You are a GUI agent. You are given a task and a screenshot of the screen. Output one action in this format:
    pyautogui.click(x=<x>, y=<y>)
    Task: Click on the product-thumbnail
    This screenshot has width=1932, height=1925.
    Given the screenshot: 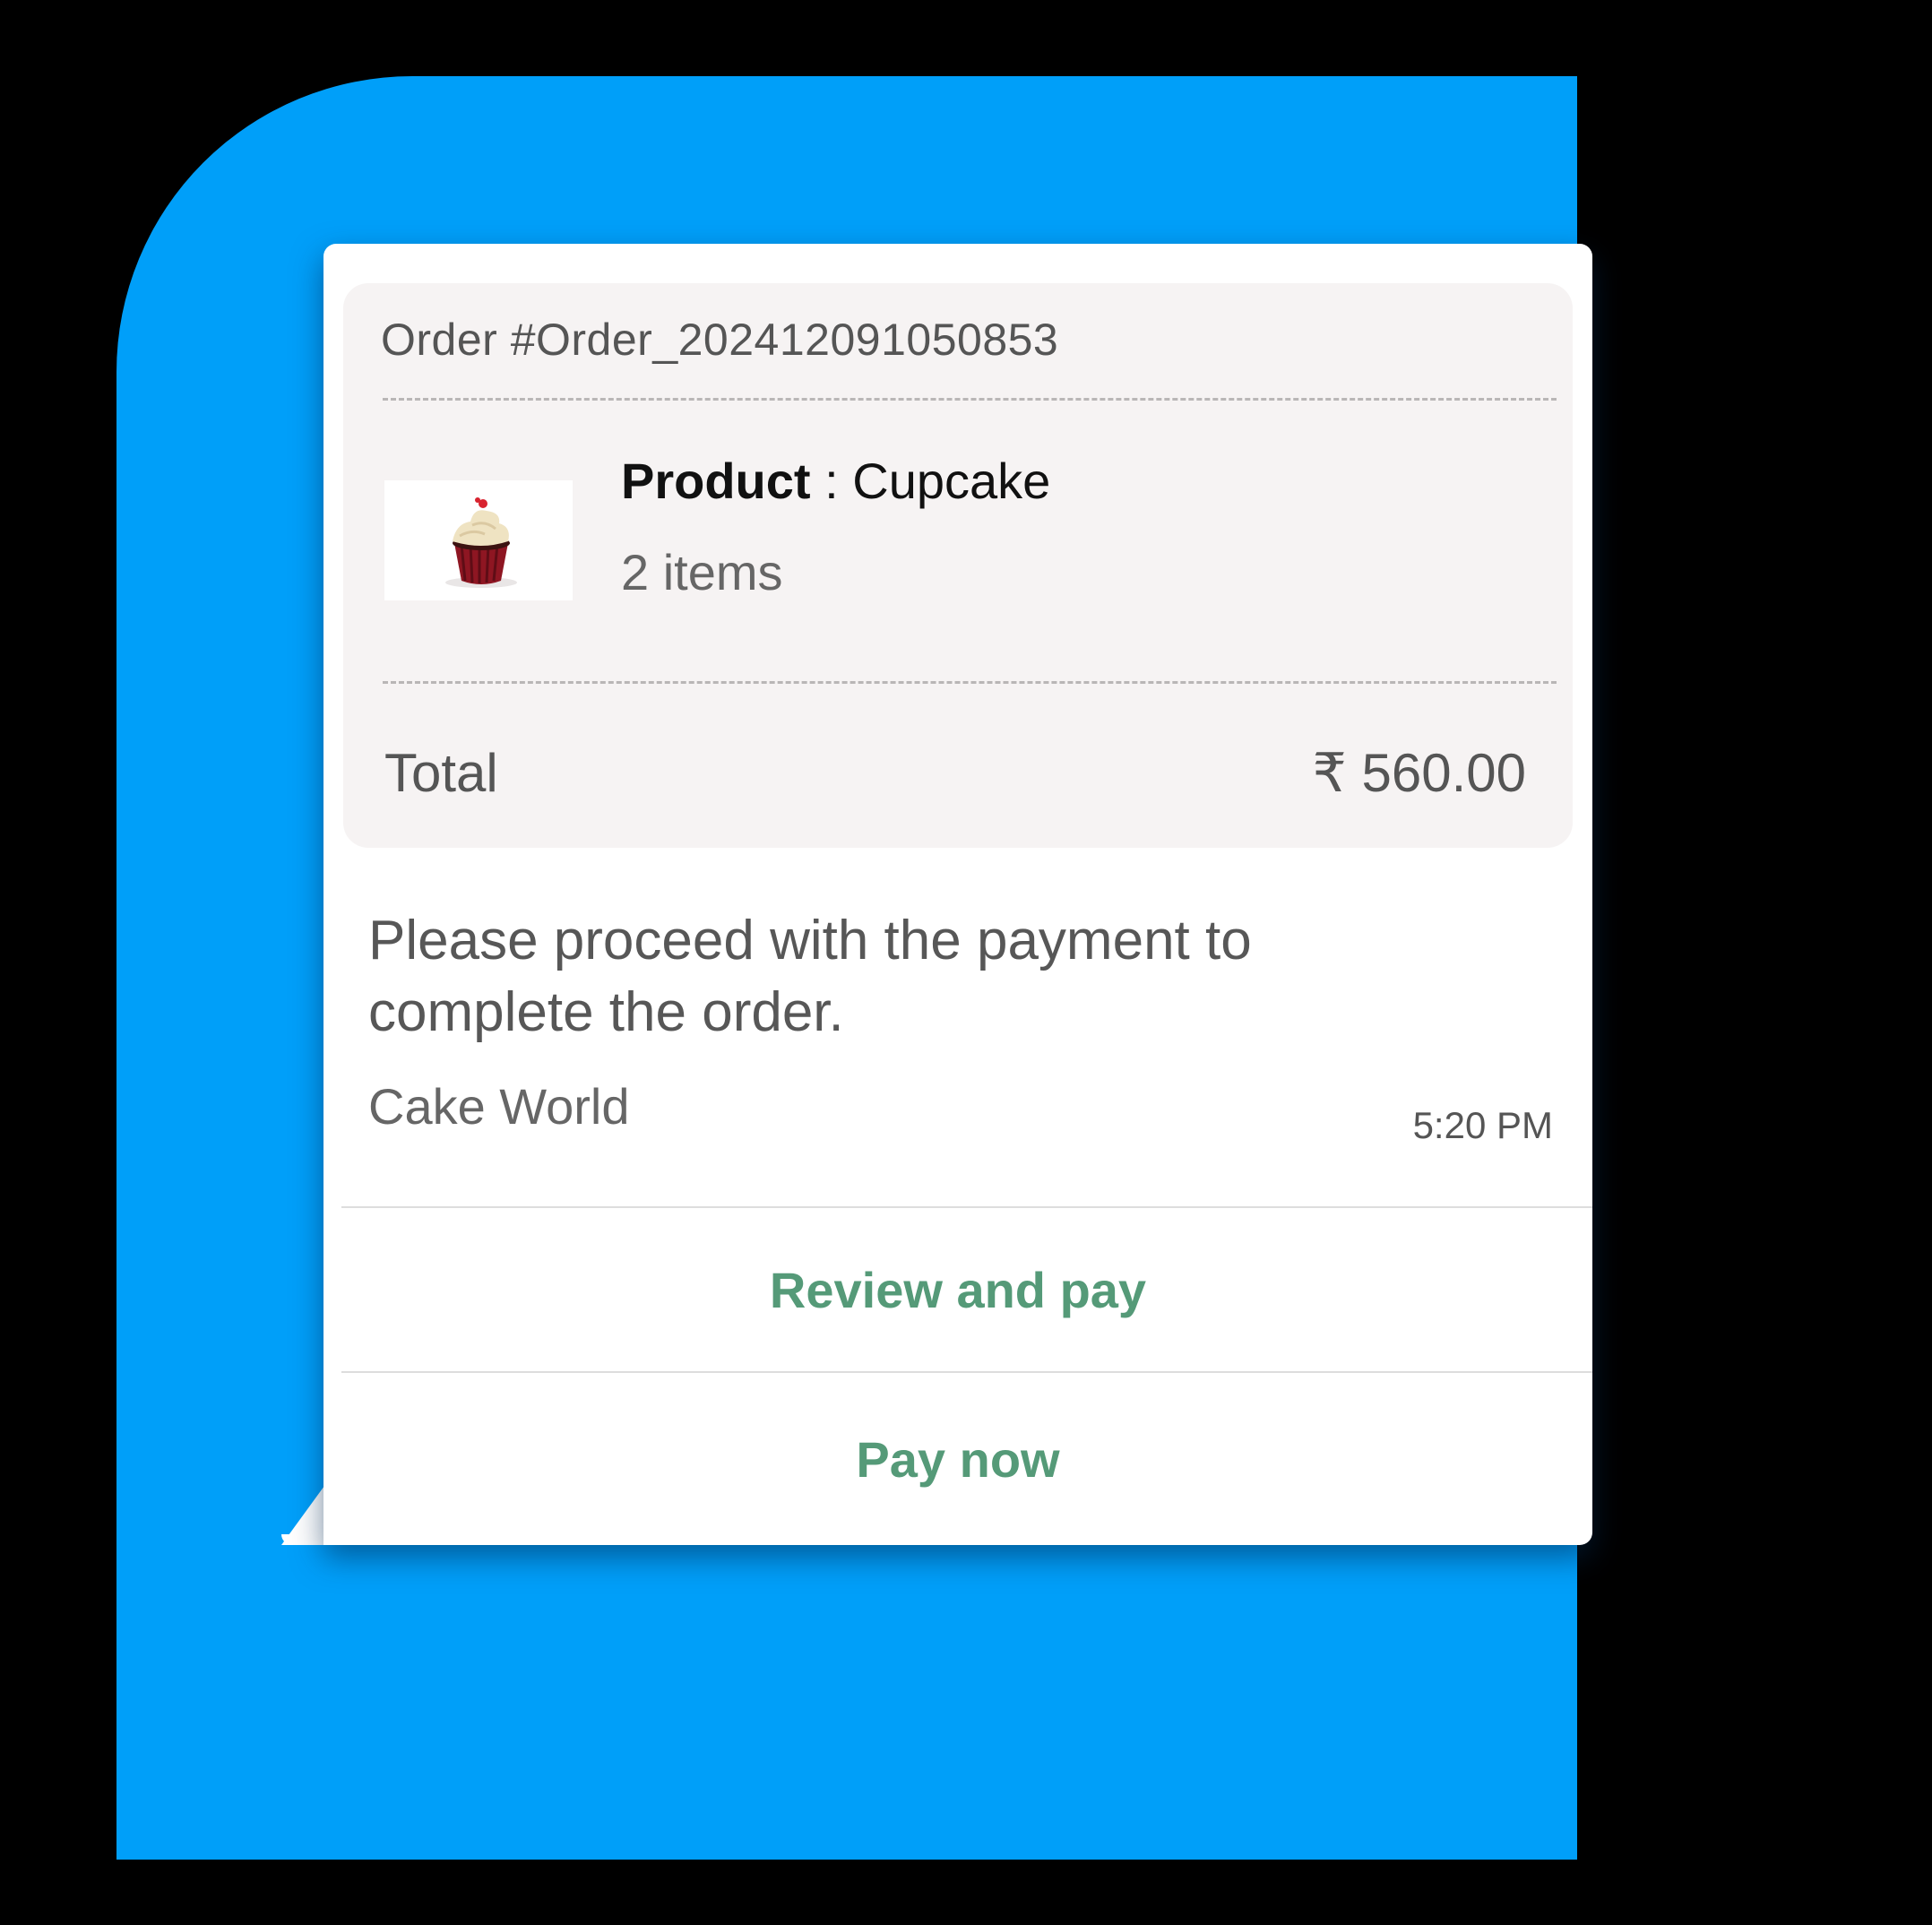 What is the action you would take?
    pyautogui.click(x=478, y=540)
    